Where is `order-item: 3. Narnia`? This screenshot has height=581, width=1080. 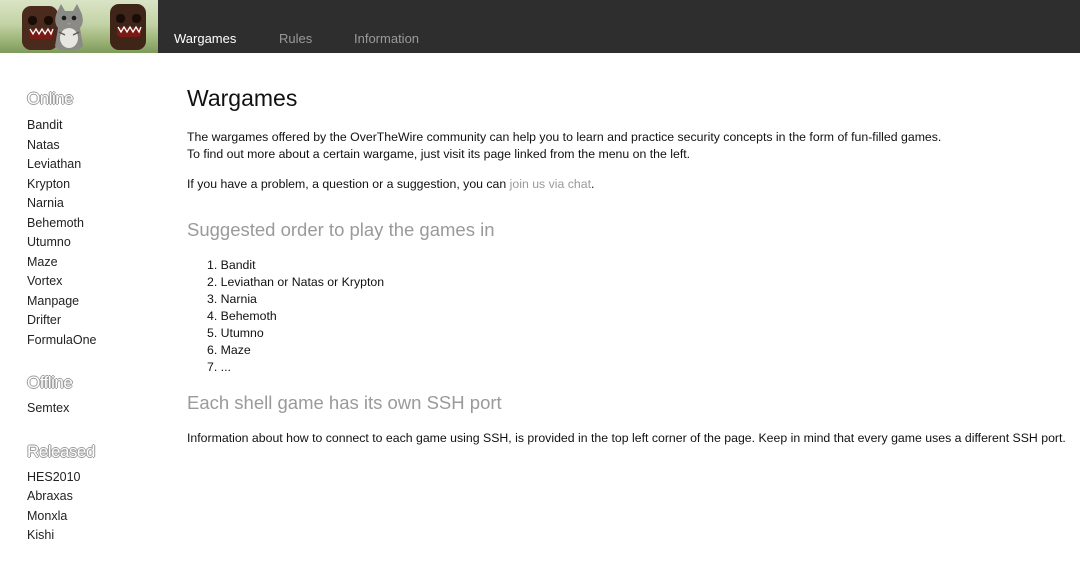 order-item: 3. Narnia is located at coordinates (232, 299).